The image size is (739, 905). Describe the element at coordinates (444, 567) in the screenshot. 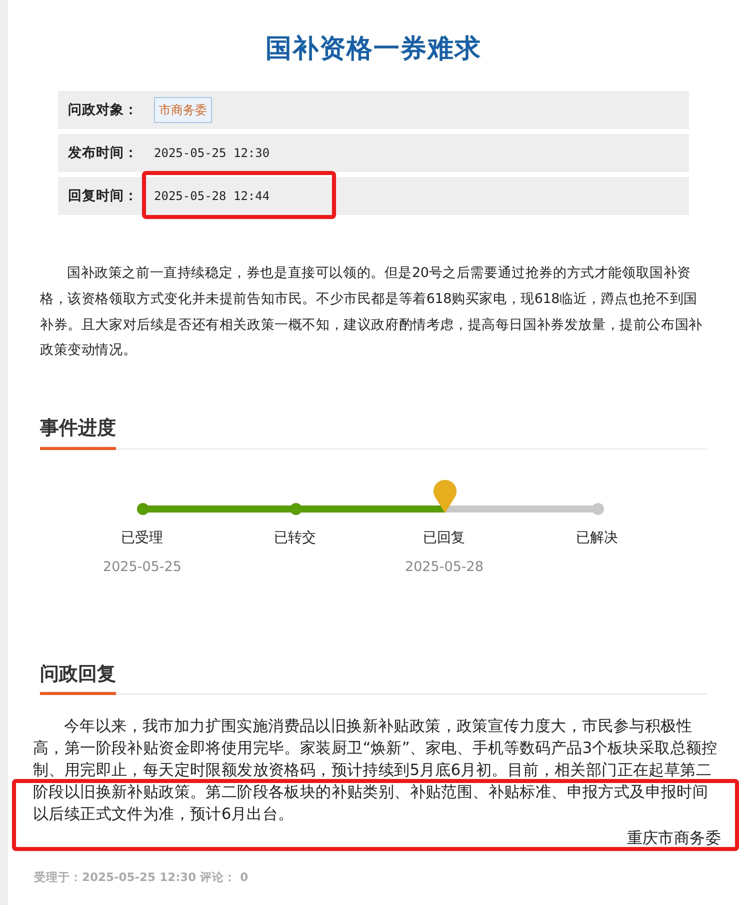

I see `step-date: 2025-05-28` at that location.